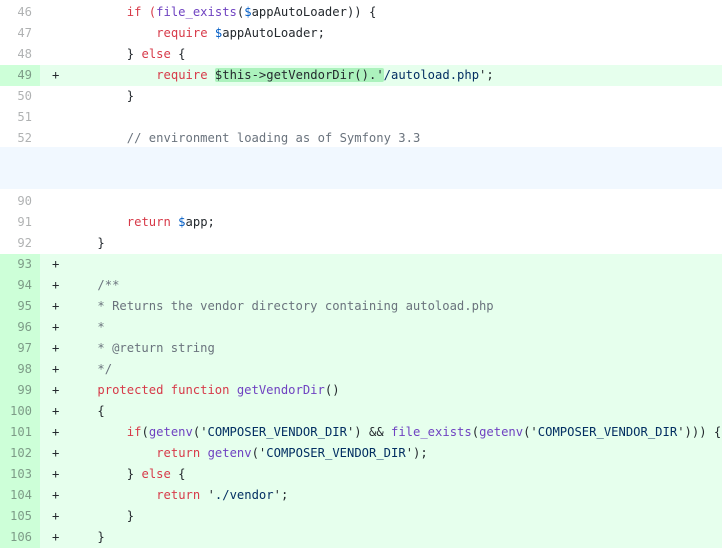 Image resolution: width=722 pixels, height=548 pixels. What do you see at coordinates (20, 285) in the screenshot?
I see `line-number: 94` at bounding box center [20, 285].